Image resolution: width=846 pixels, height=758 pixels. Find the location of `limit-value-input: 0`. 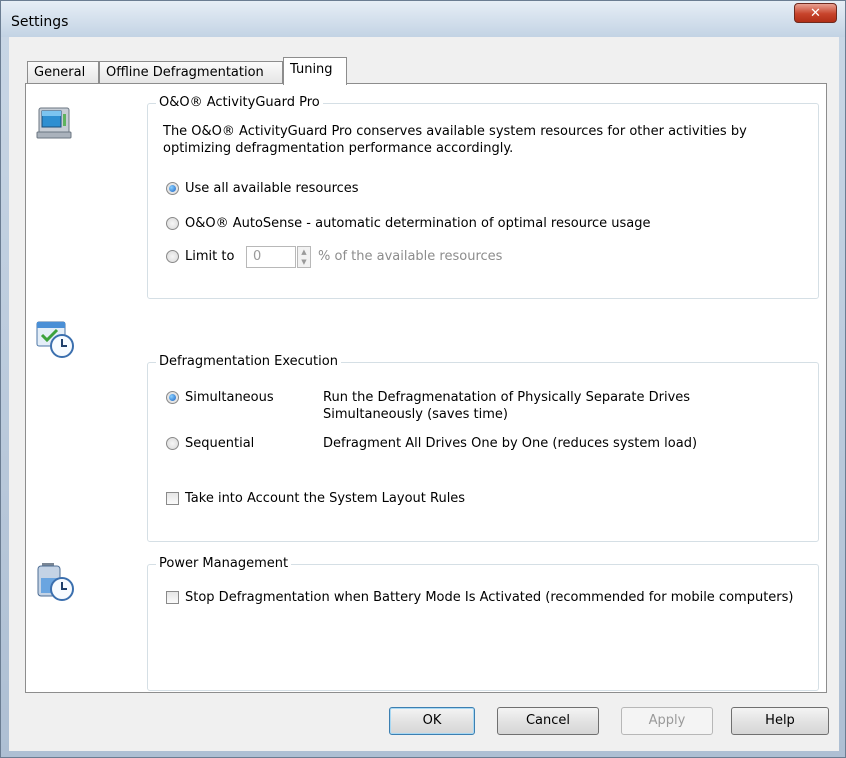

limit-value-input: 0 is located at coordinates (271, 257).